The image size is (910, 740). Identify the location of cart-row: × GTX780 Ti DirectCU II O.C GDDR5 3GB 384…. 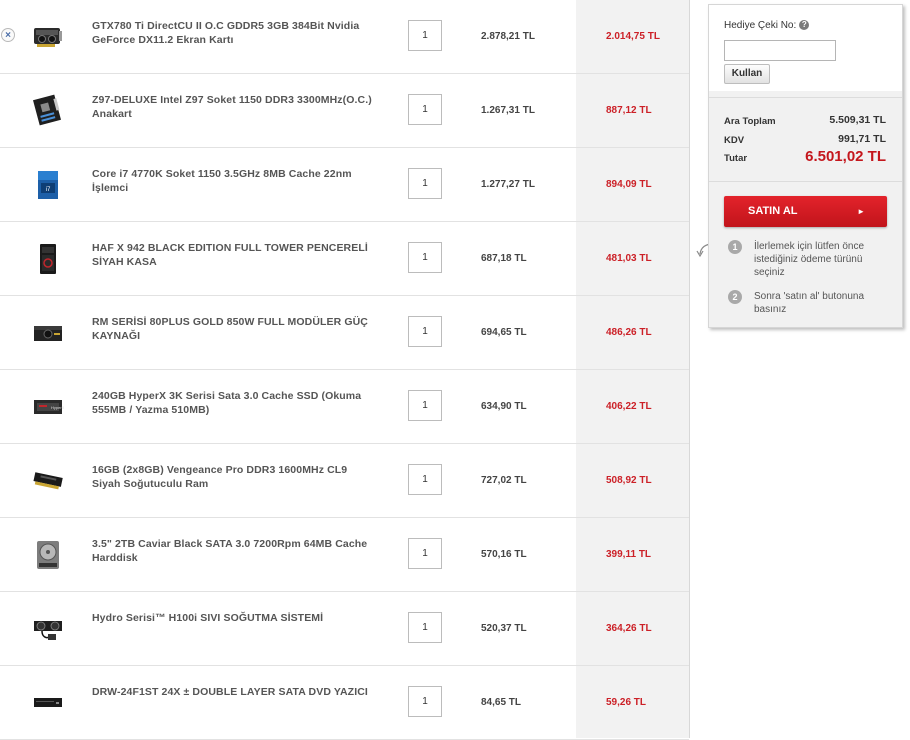
(344, 37).